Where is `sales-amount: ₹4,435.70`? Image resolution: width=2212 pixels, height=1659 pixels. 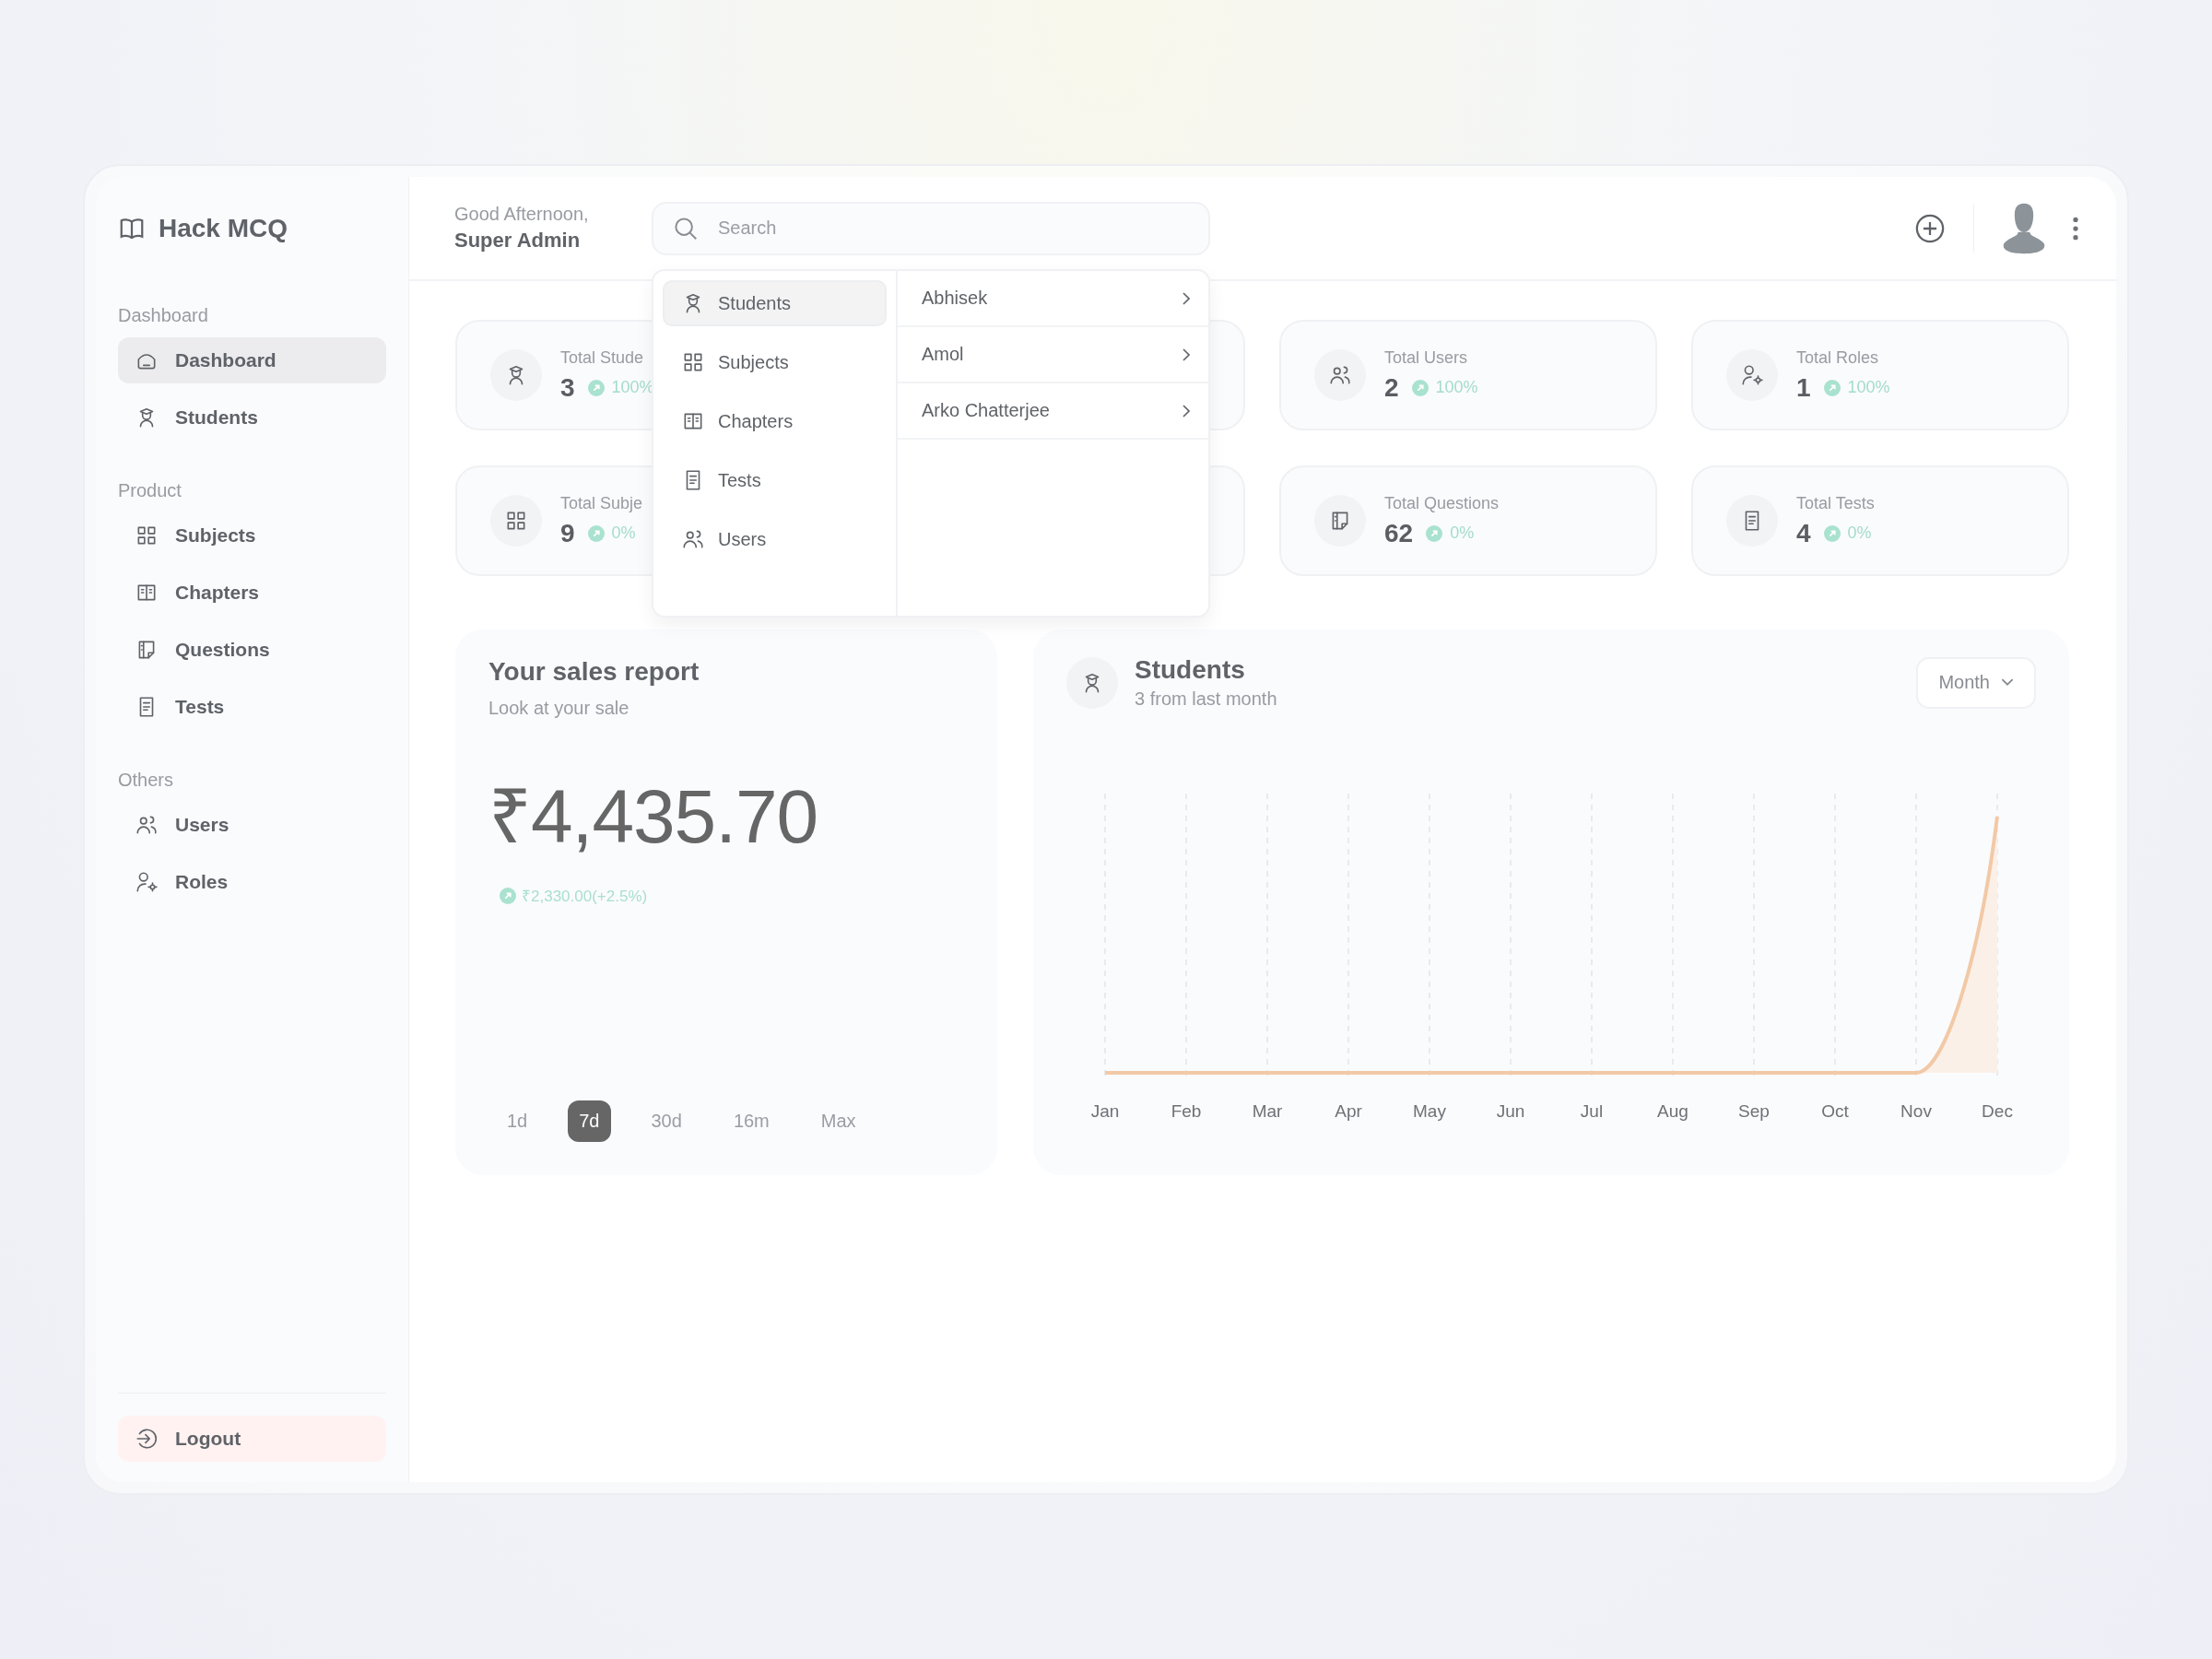 sales-amount: ₹4,435.70 is located at coordinates (653, 816).